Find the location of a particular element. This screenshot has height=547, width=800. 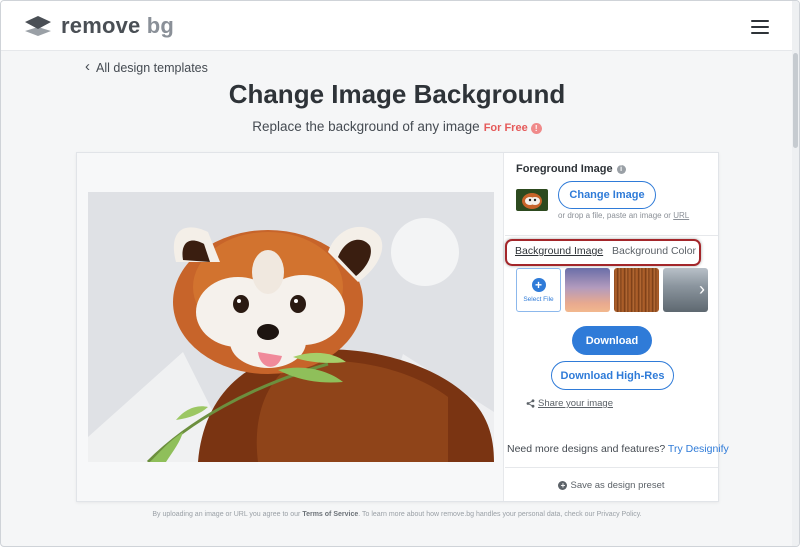

hamburger-menu-icon is located at coordinates (760, 27).